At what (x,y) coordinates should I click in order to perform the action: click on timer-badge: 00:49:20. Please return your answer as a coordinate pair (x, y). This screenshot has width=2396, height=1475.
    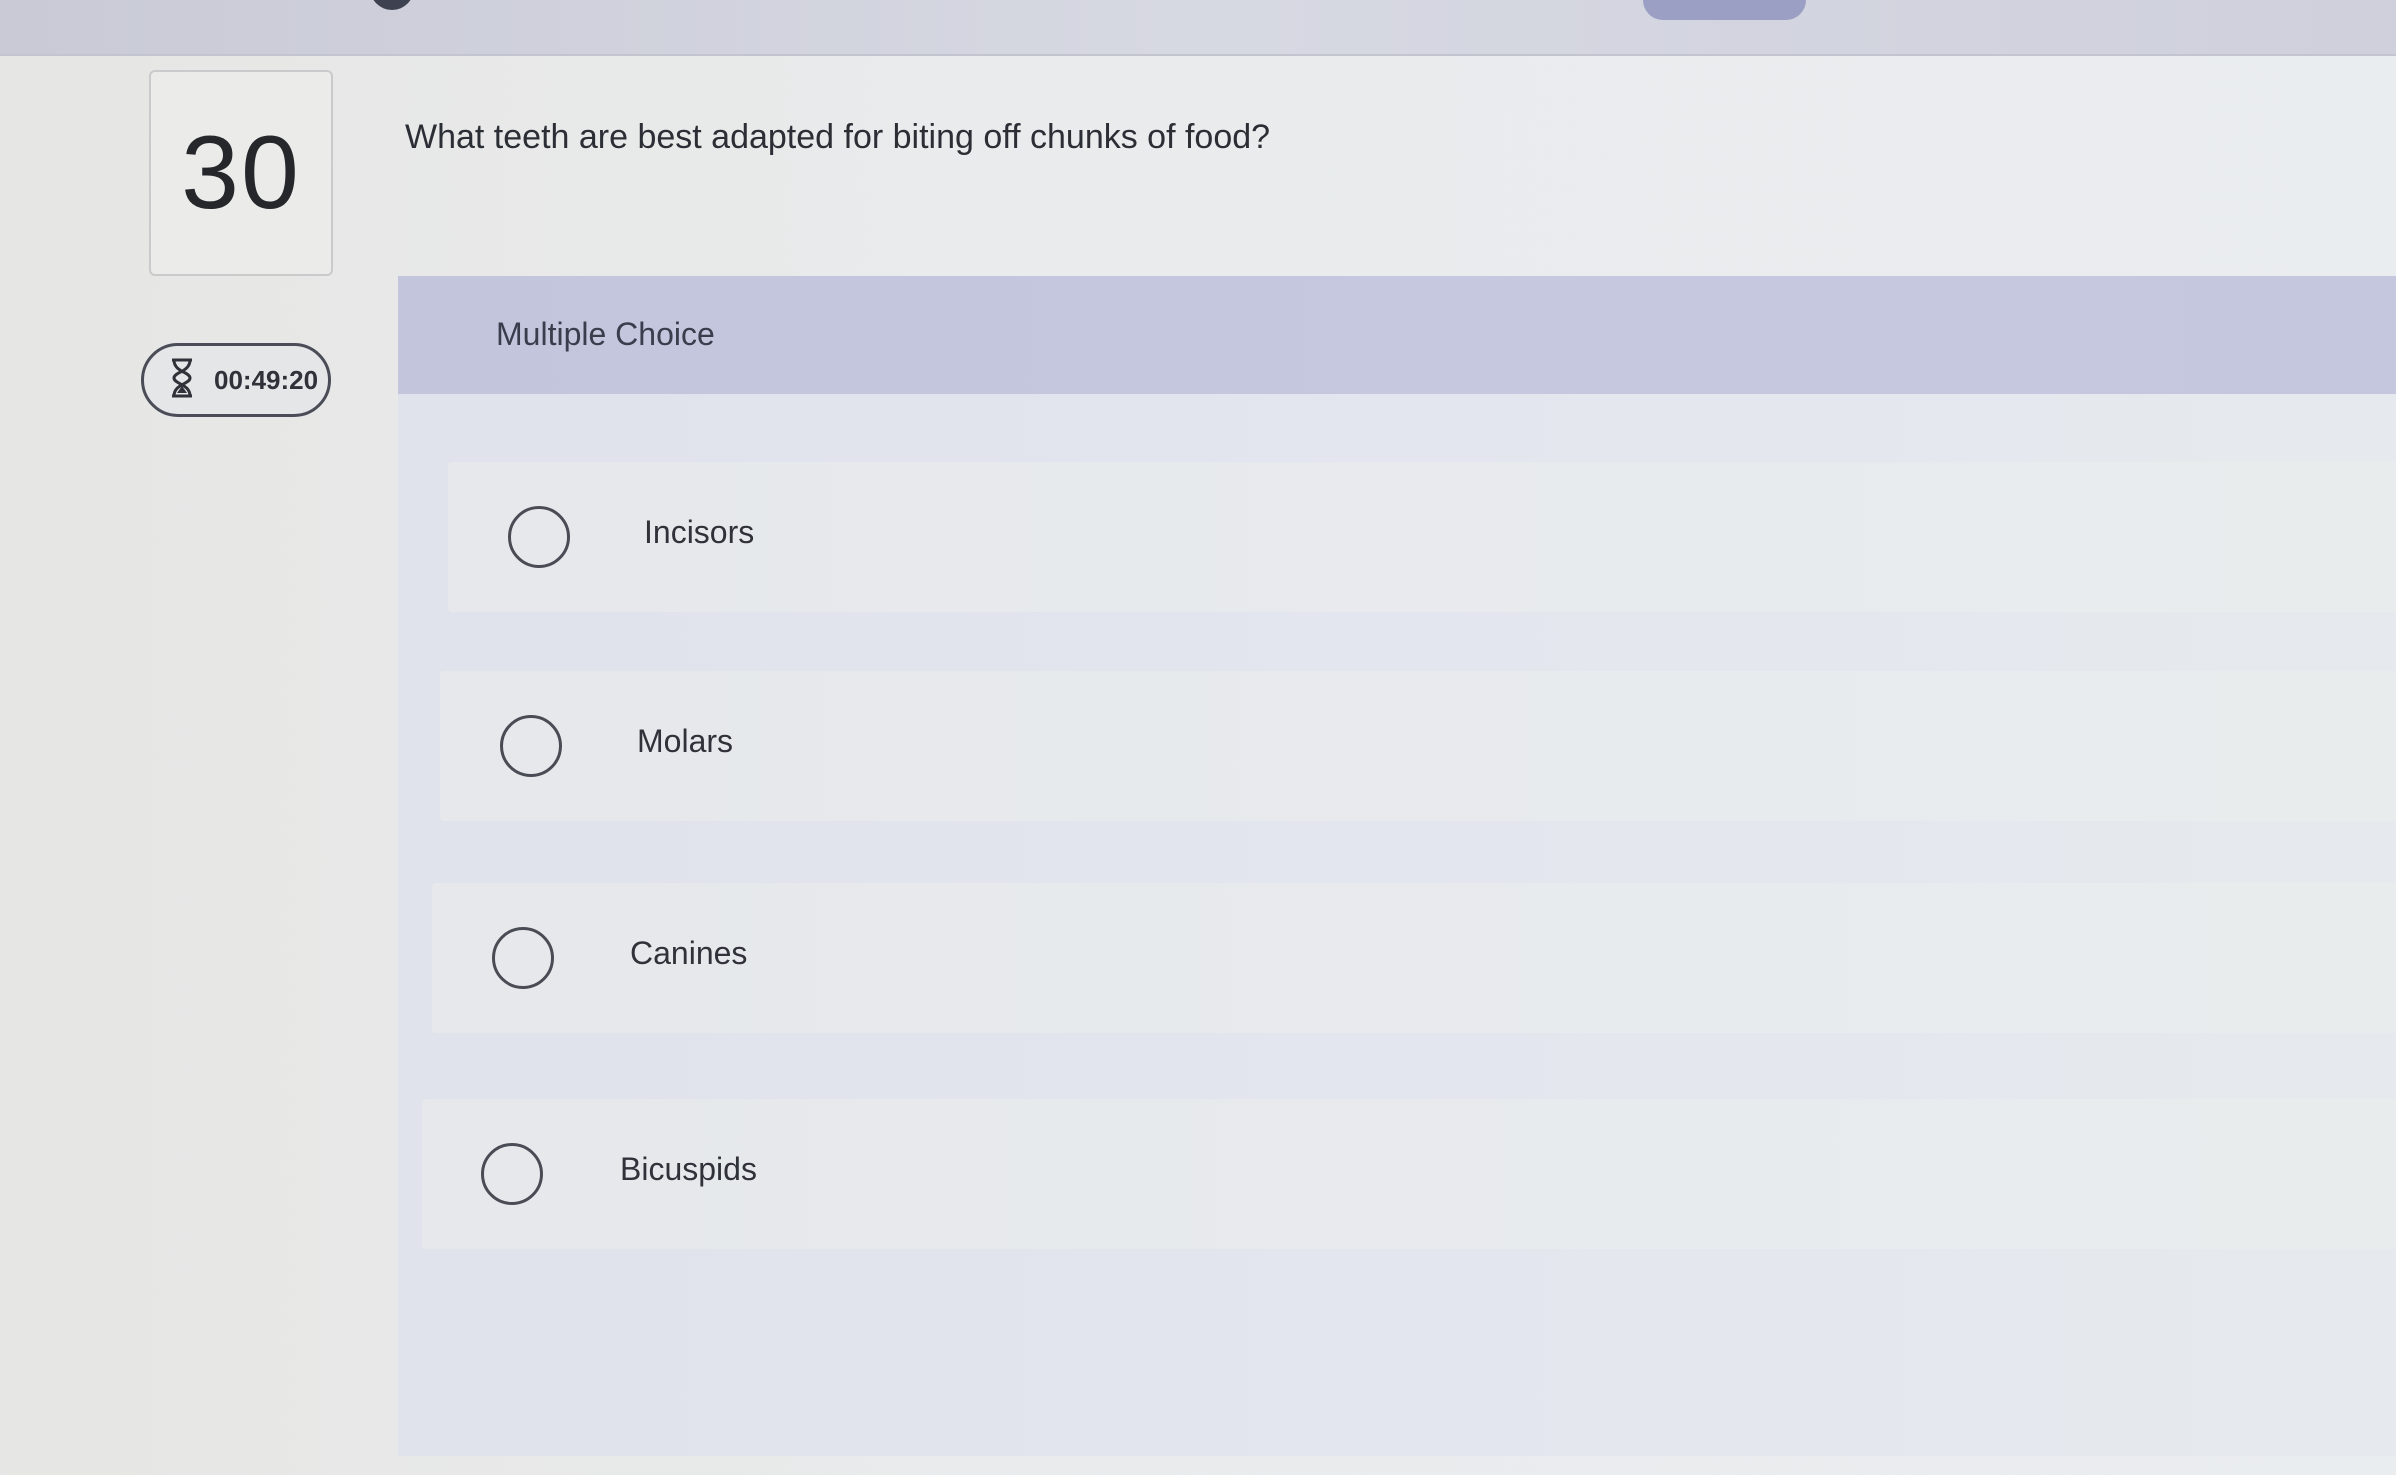
    Looking at the image, I should click on (236, 380).